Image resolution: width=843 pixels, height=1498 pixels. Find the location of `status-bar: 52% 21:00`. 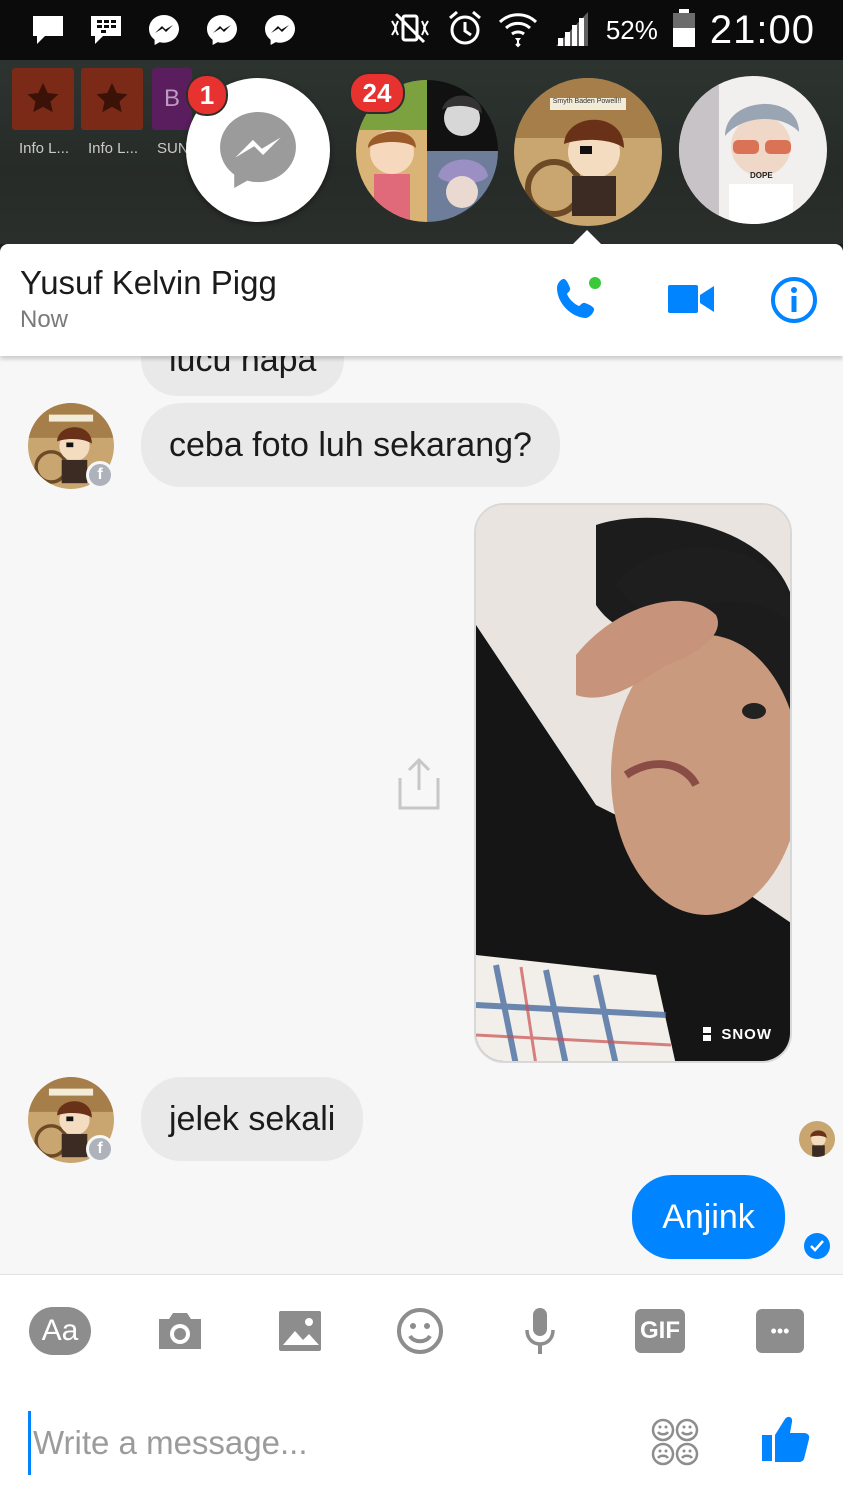

status-bar: 52% 21:00 is located at coordinates (421, 30).